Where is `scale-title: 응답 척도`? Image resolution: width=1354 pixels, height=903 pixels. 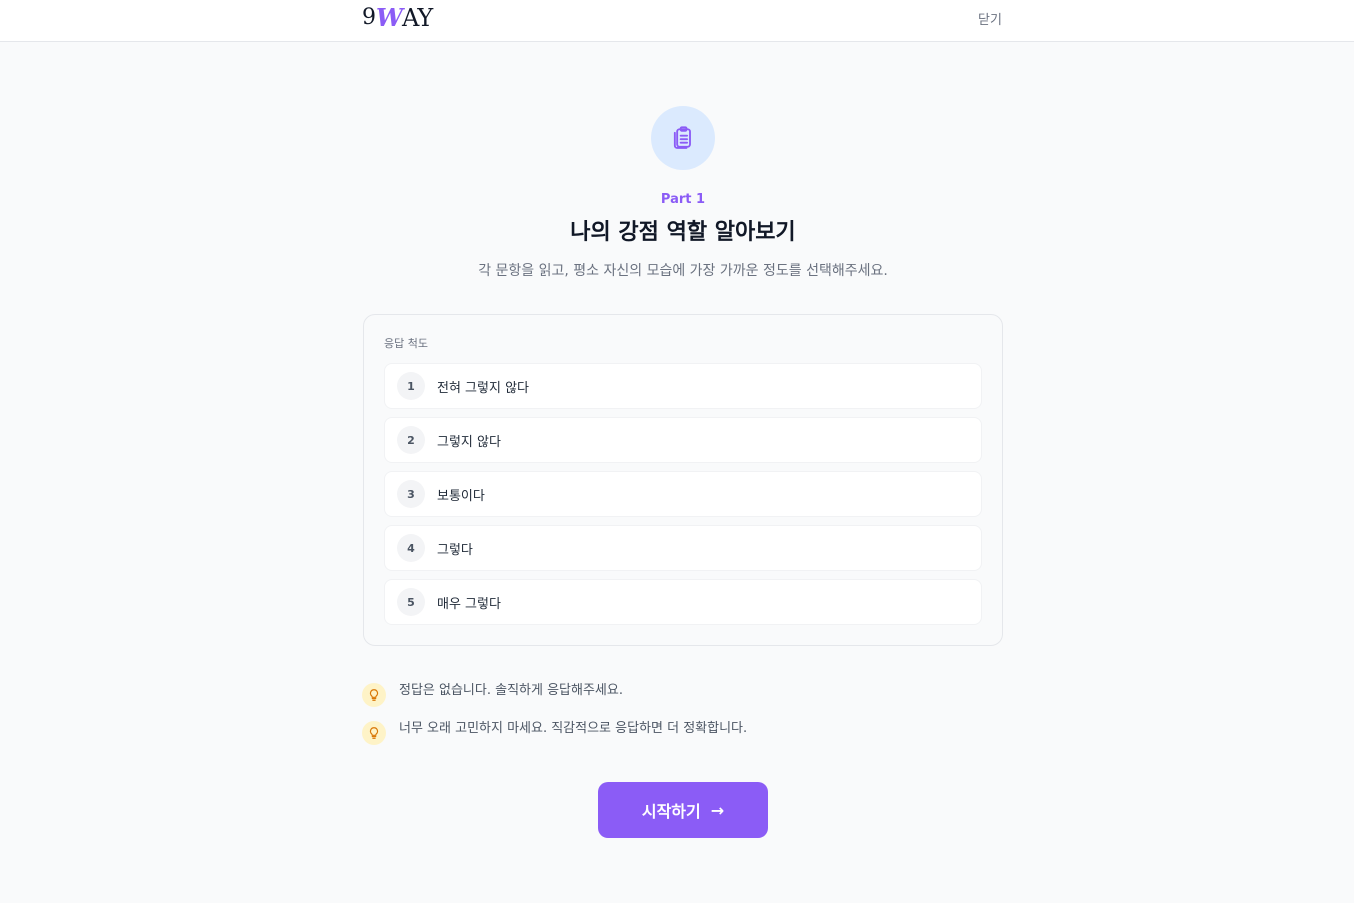
scale-title: 응답 척도 is located at coordinates (406, 343).